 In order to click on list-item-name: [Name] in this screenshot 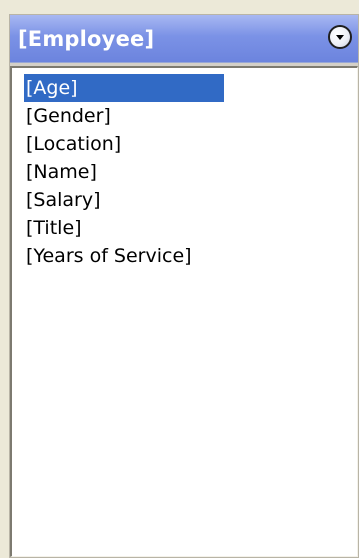, I will do `click(124, 172)`.